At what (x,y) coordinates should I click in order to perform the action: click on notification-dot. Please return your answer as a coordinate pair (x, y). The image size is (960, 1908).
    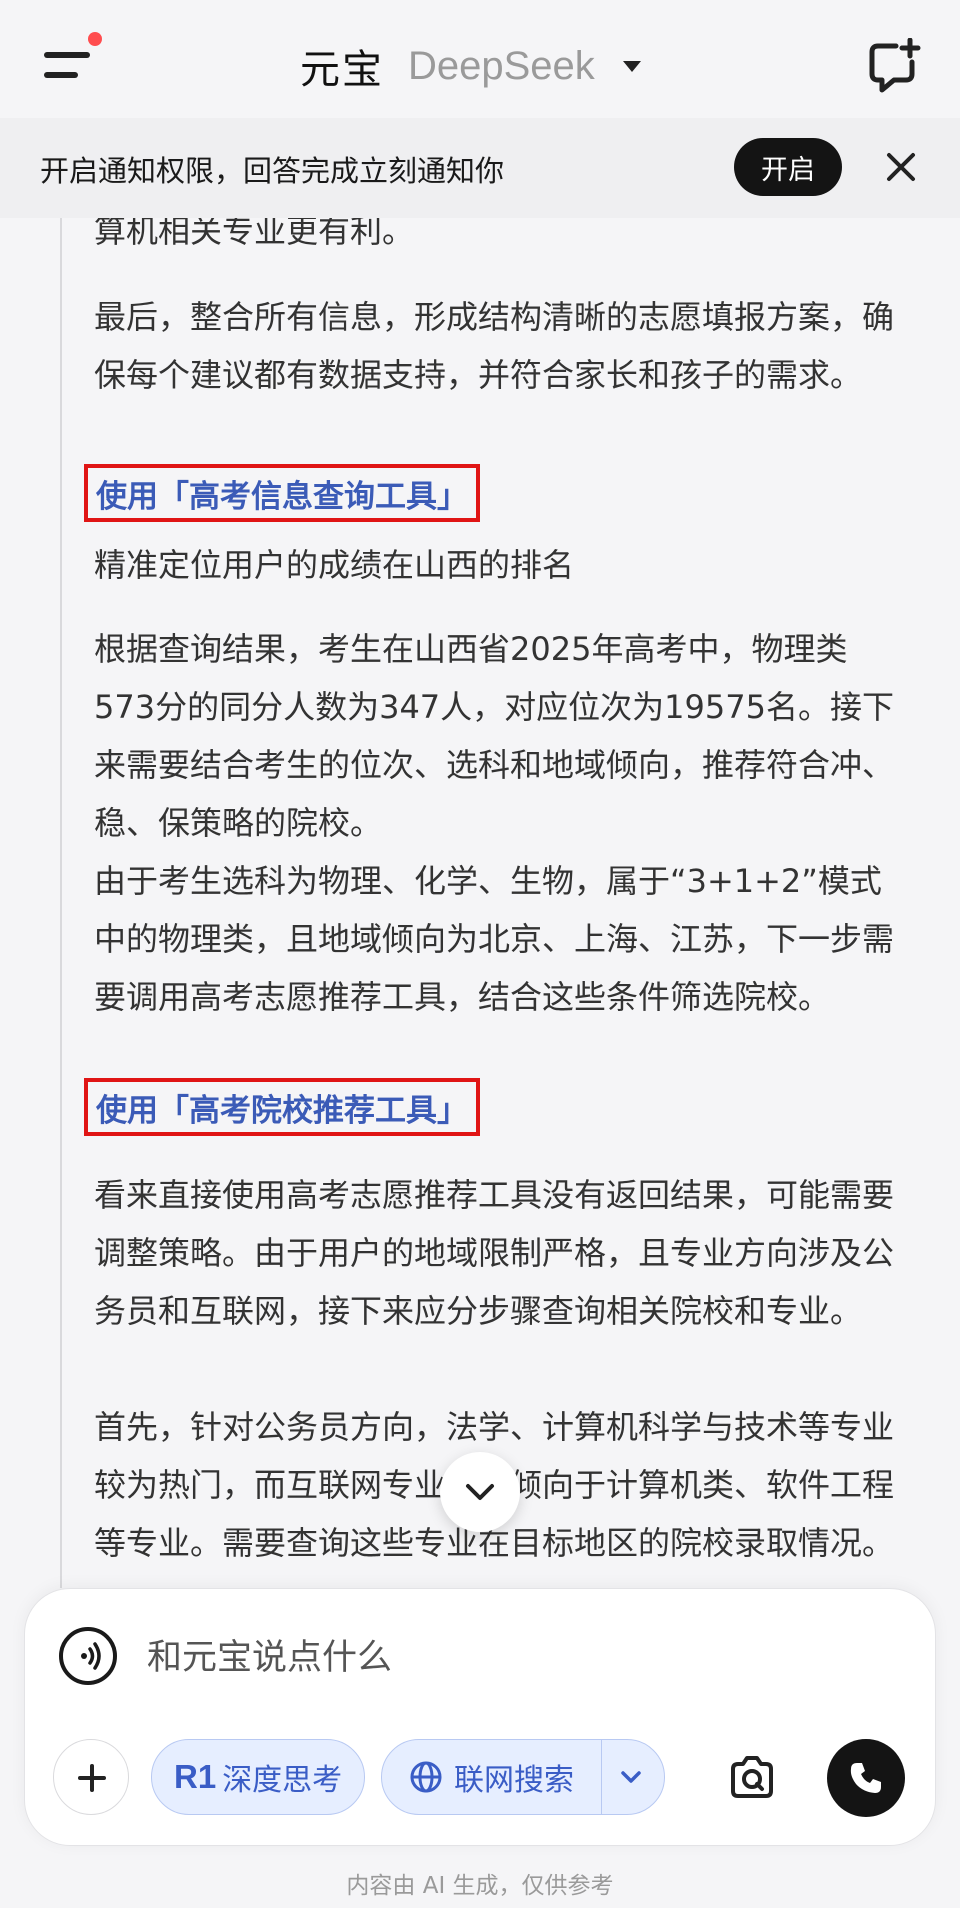
    Looking at the image, I should click on (95, 39).